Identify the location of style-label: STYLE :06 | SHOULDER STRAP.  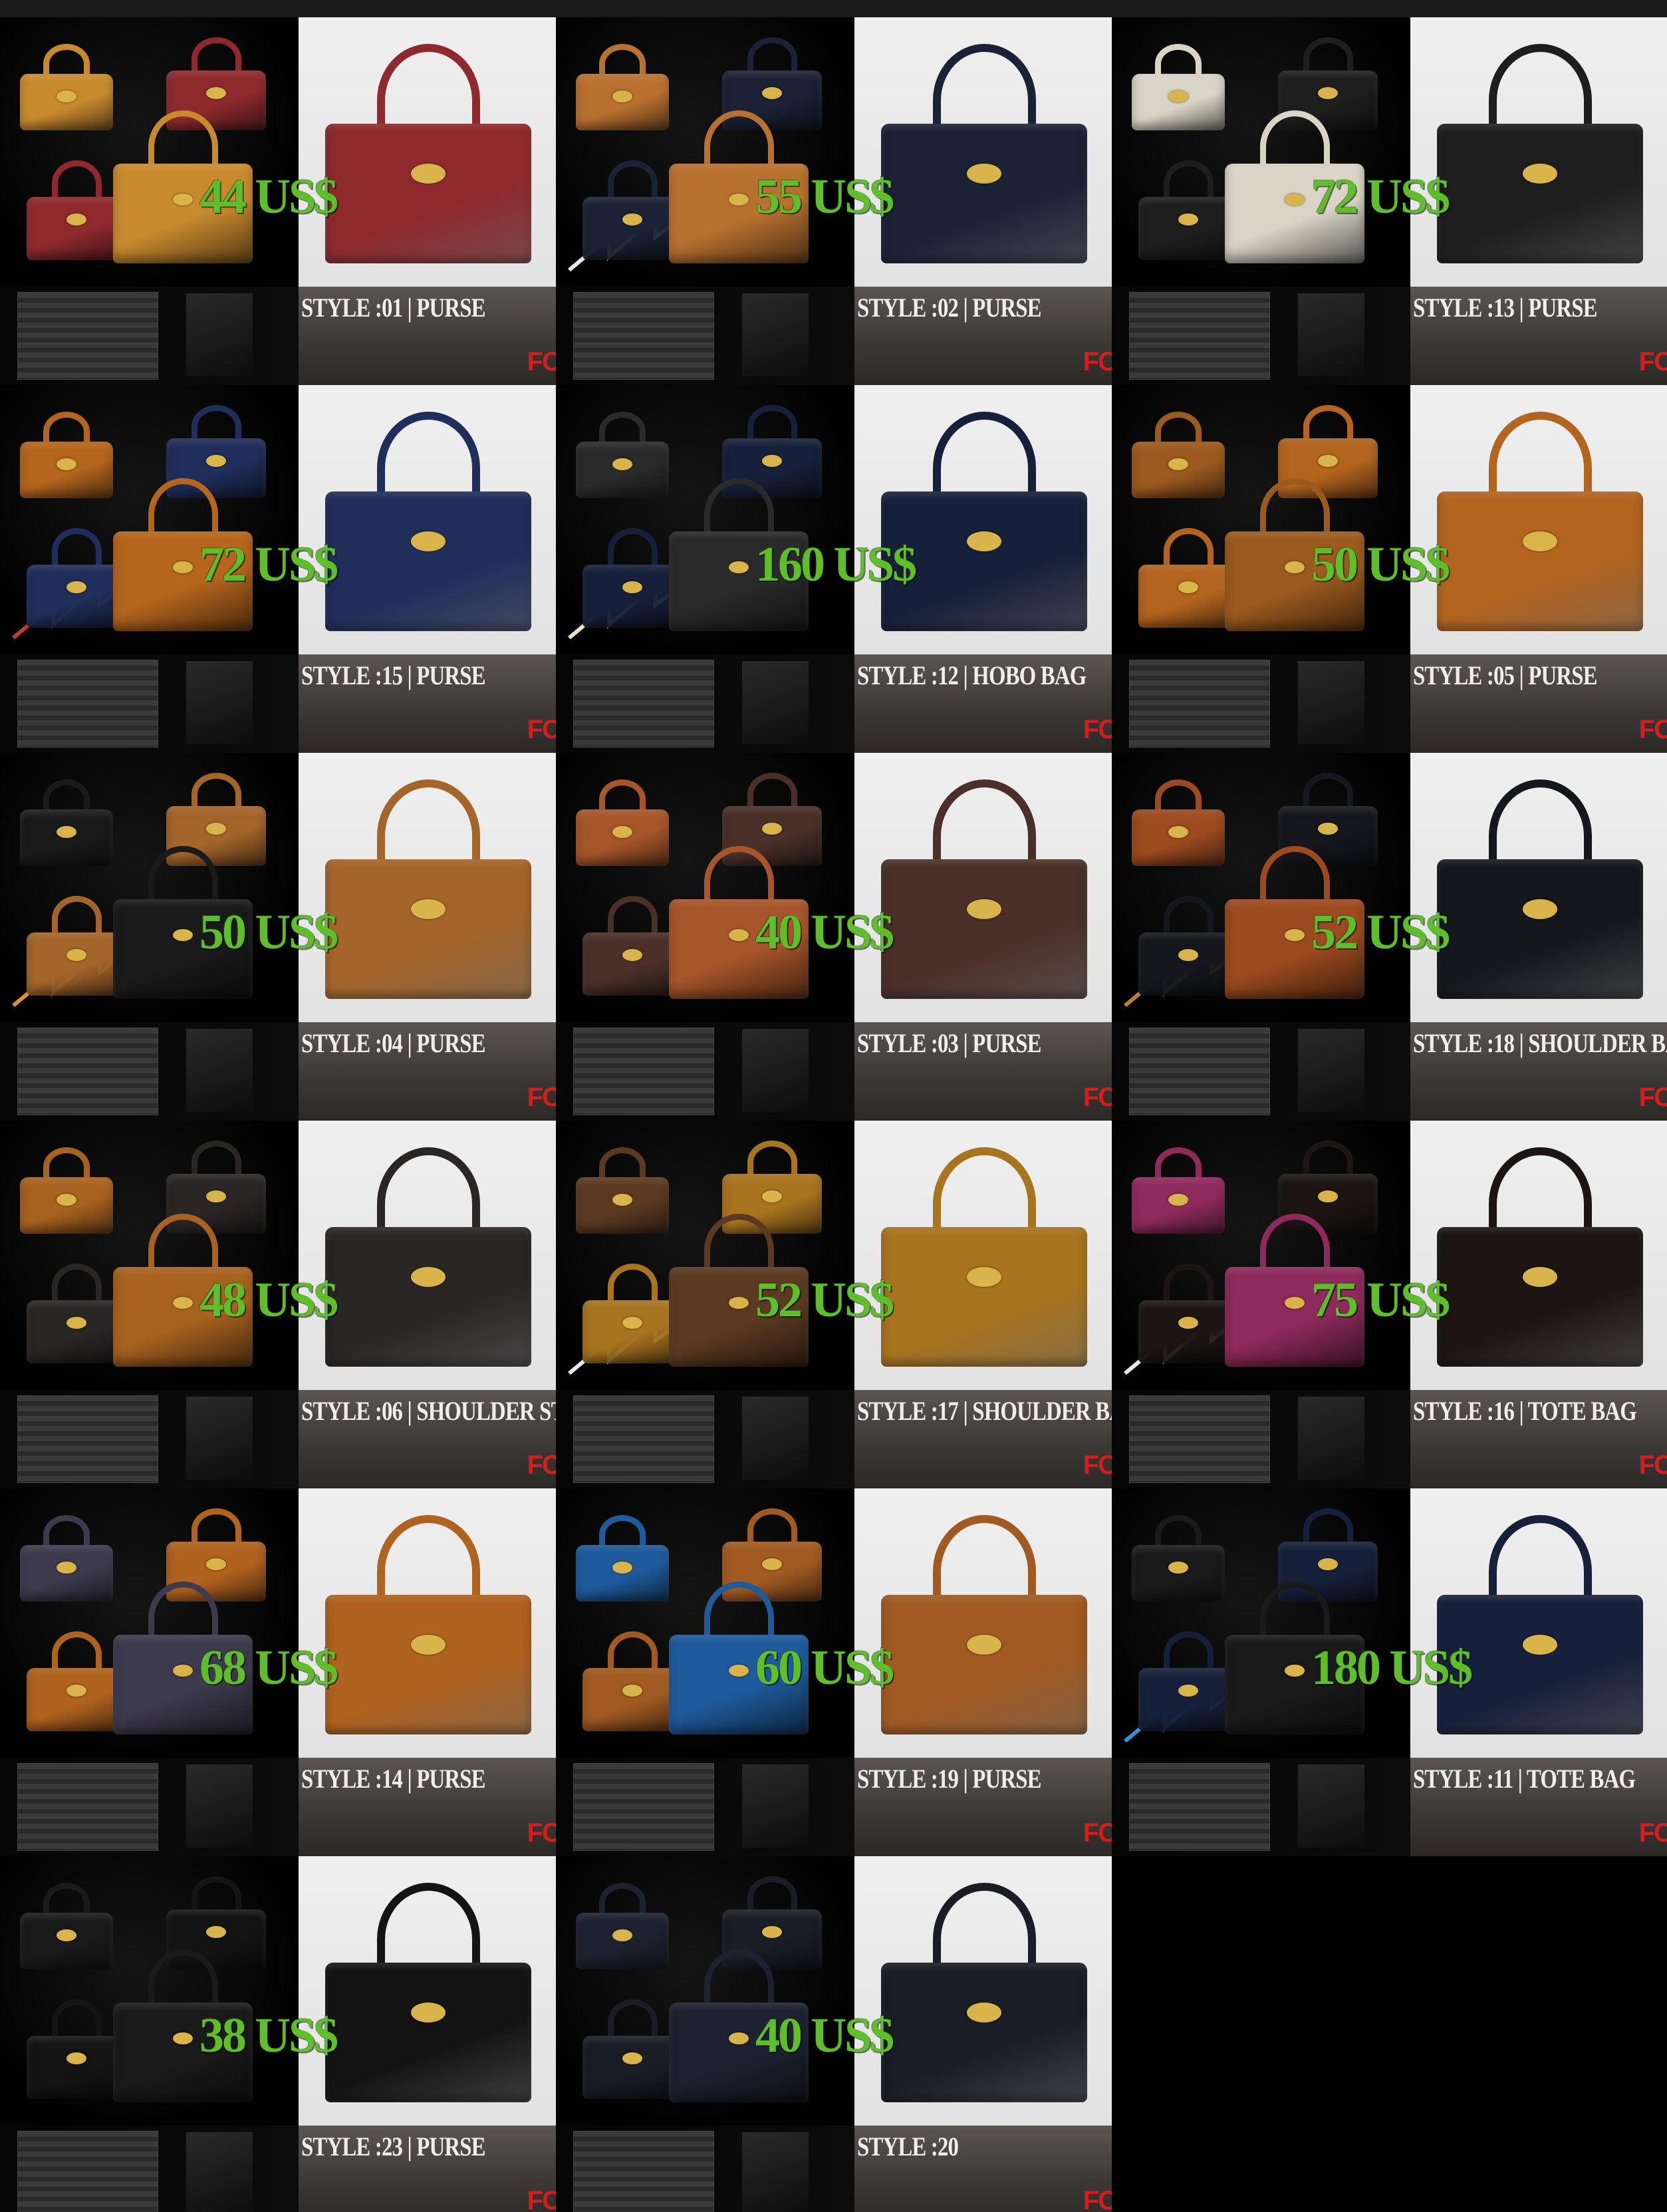
(428, 1411).